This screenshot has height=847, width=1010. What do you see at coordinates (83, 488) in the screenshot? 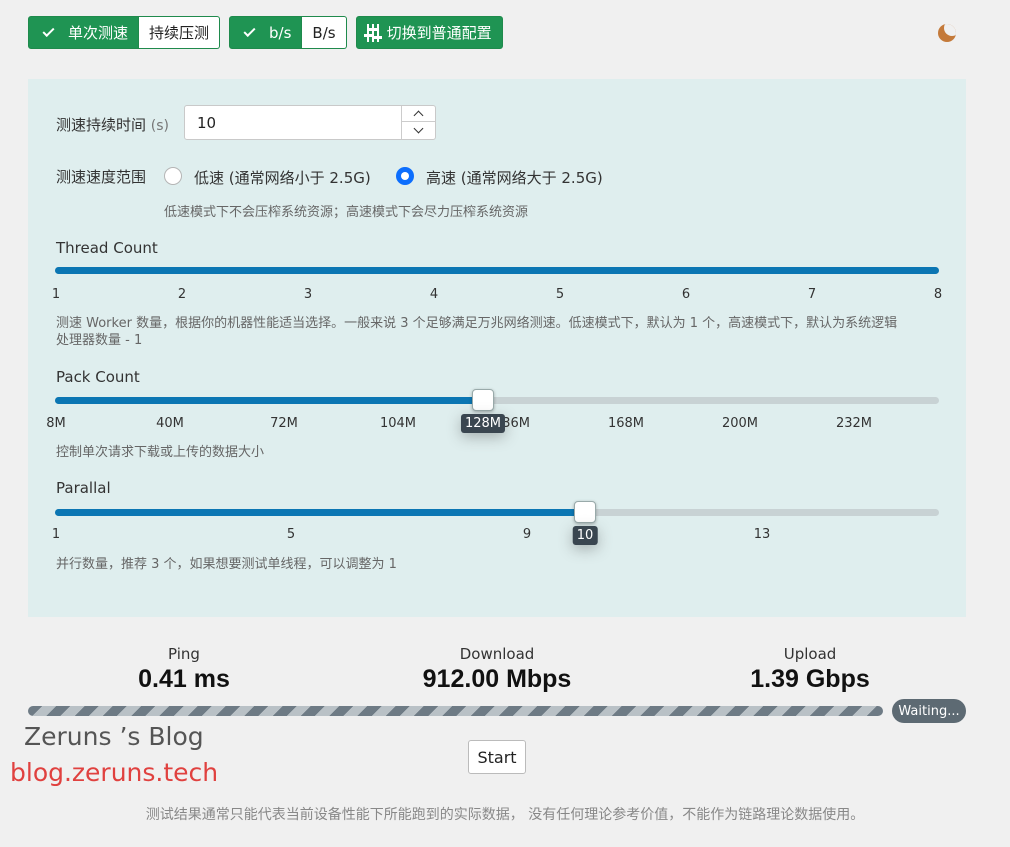
I see `parallel-label: Parallal` at bounding box center [83, 488].